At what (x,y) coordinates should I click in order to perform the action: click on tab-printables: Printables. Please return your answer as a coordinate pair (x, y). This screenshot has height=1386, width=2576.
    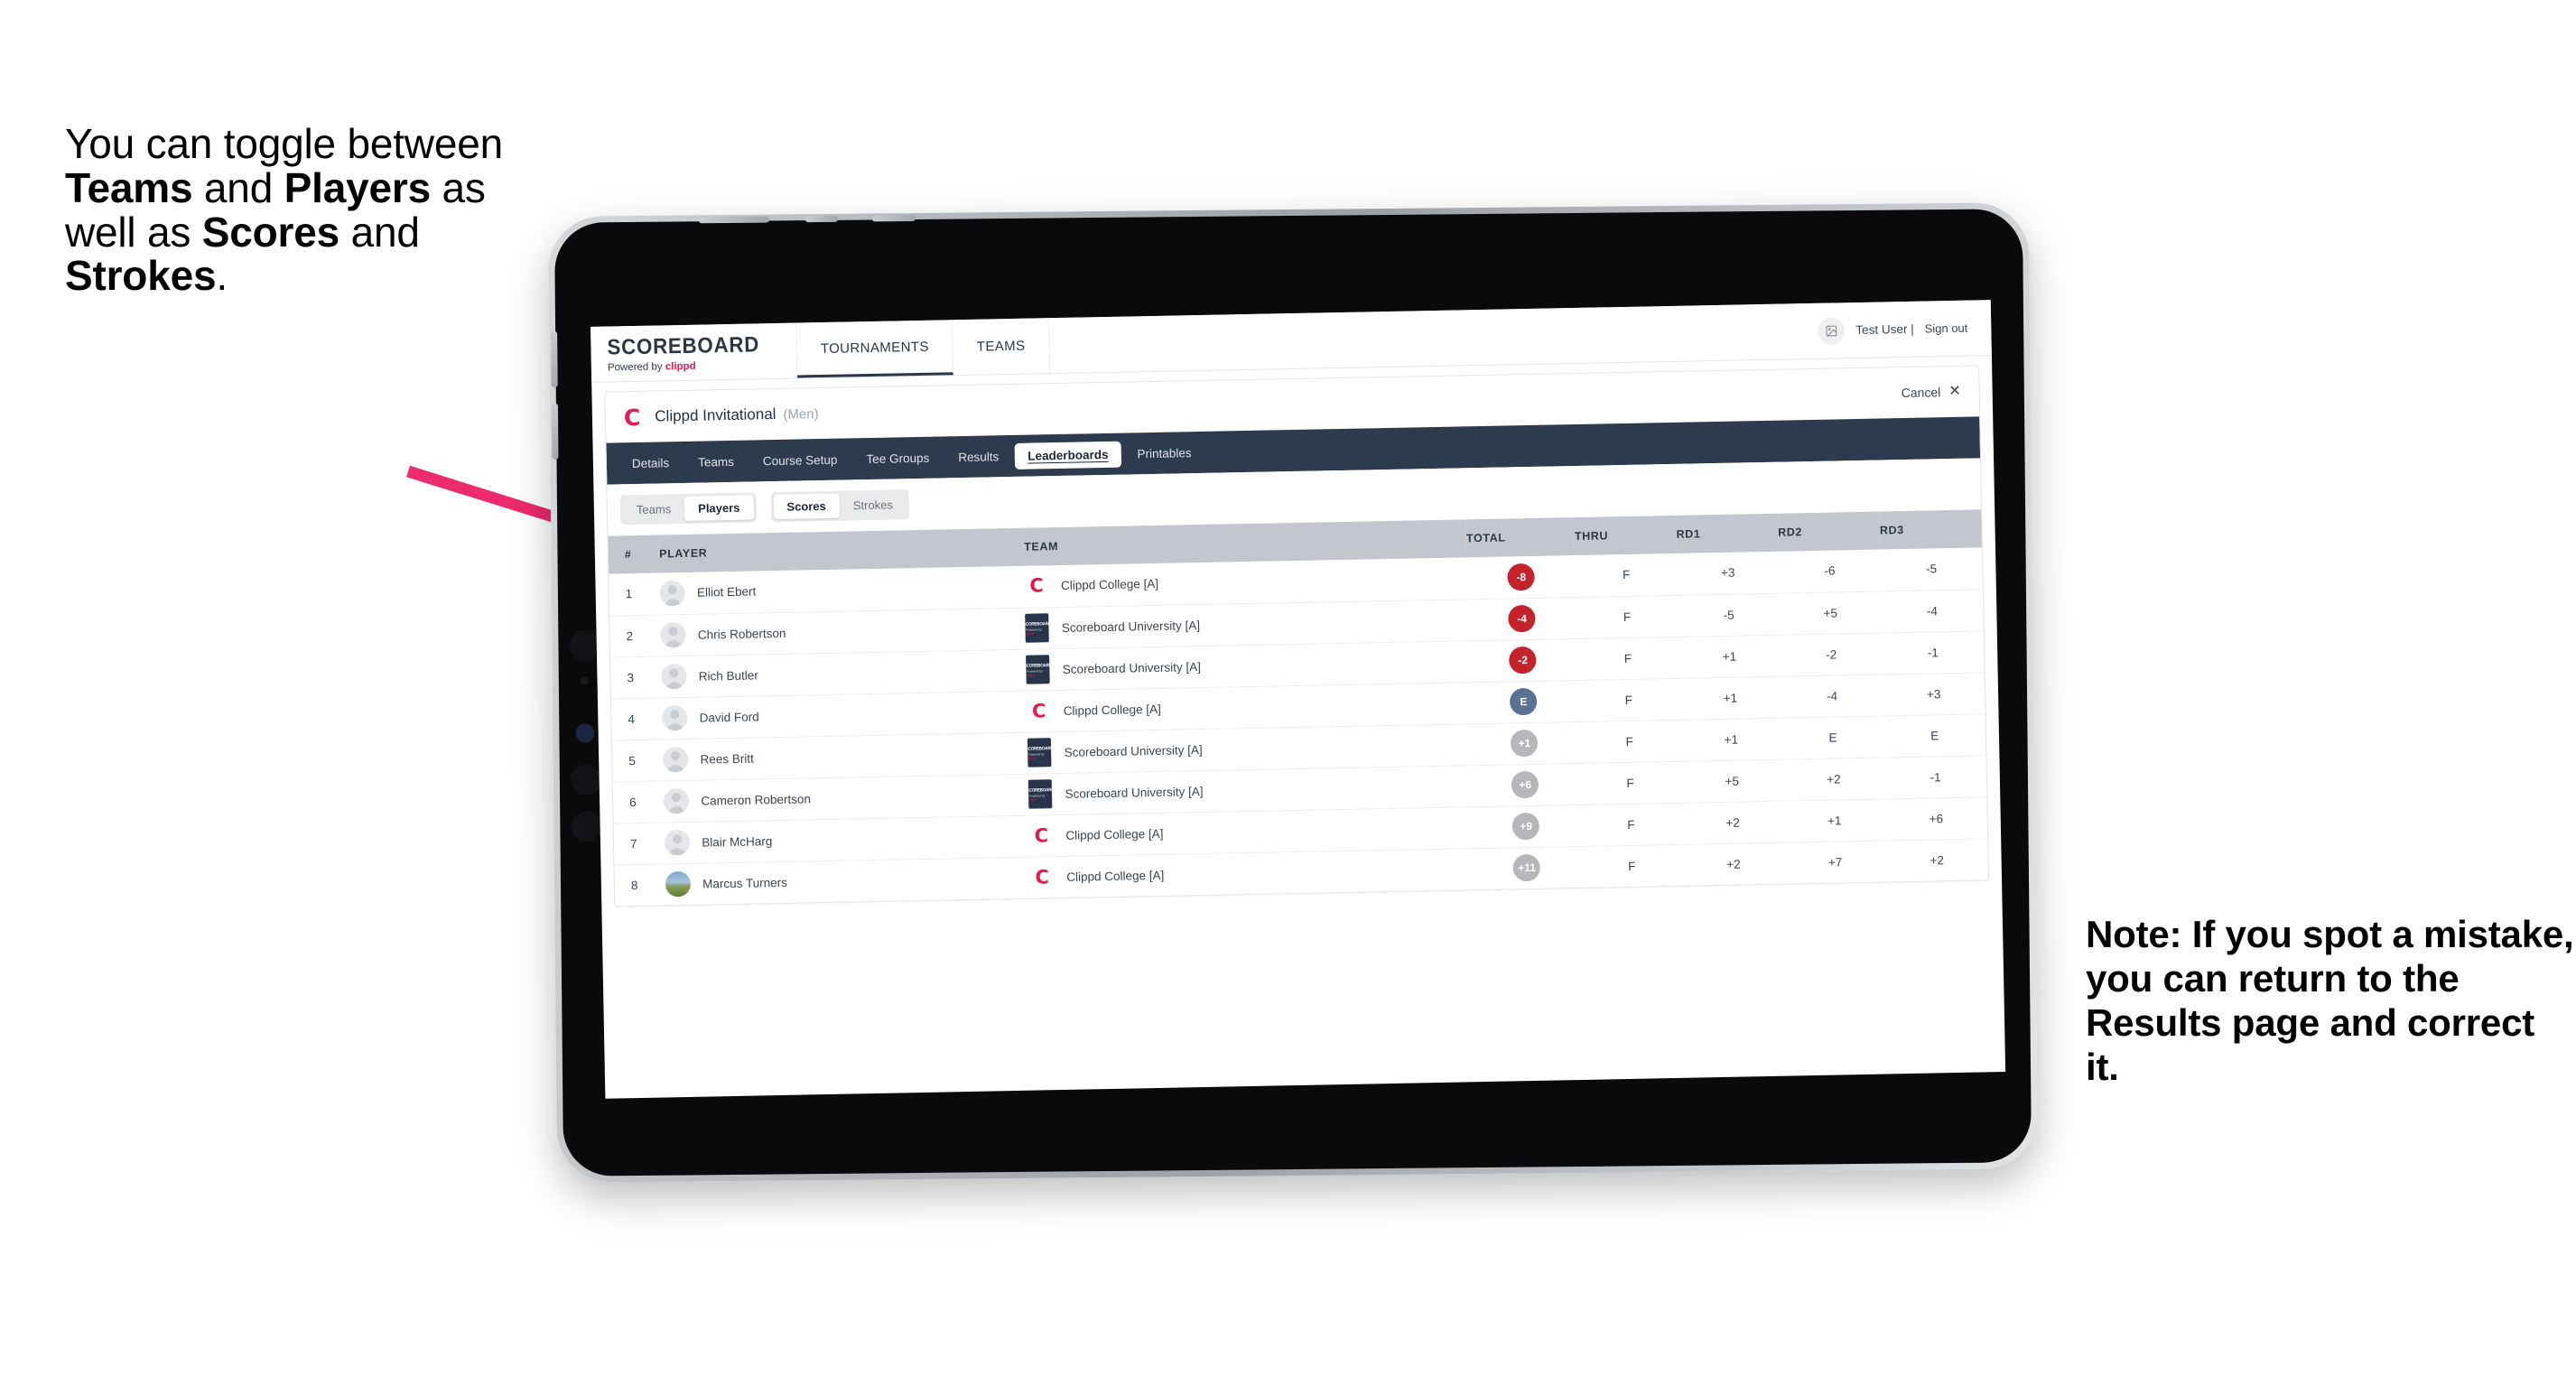
    Looking at the image, I should click on (1164, 453).